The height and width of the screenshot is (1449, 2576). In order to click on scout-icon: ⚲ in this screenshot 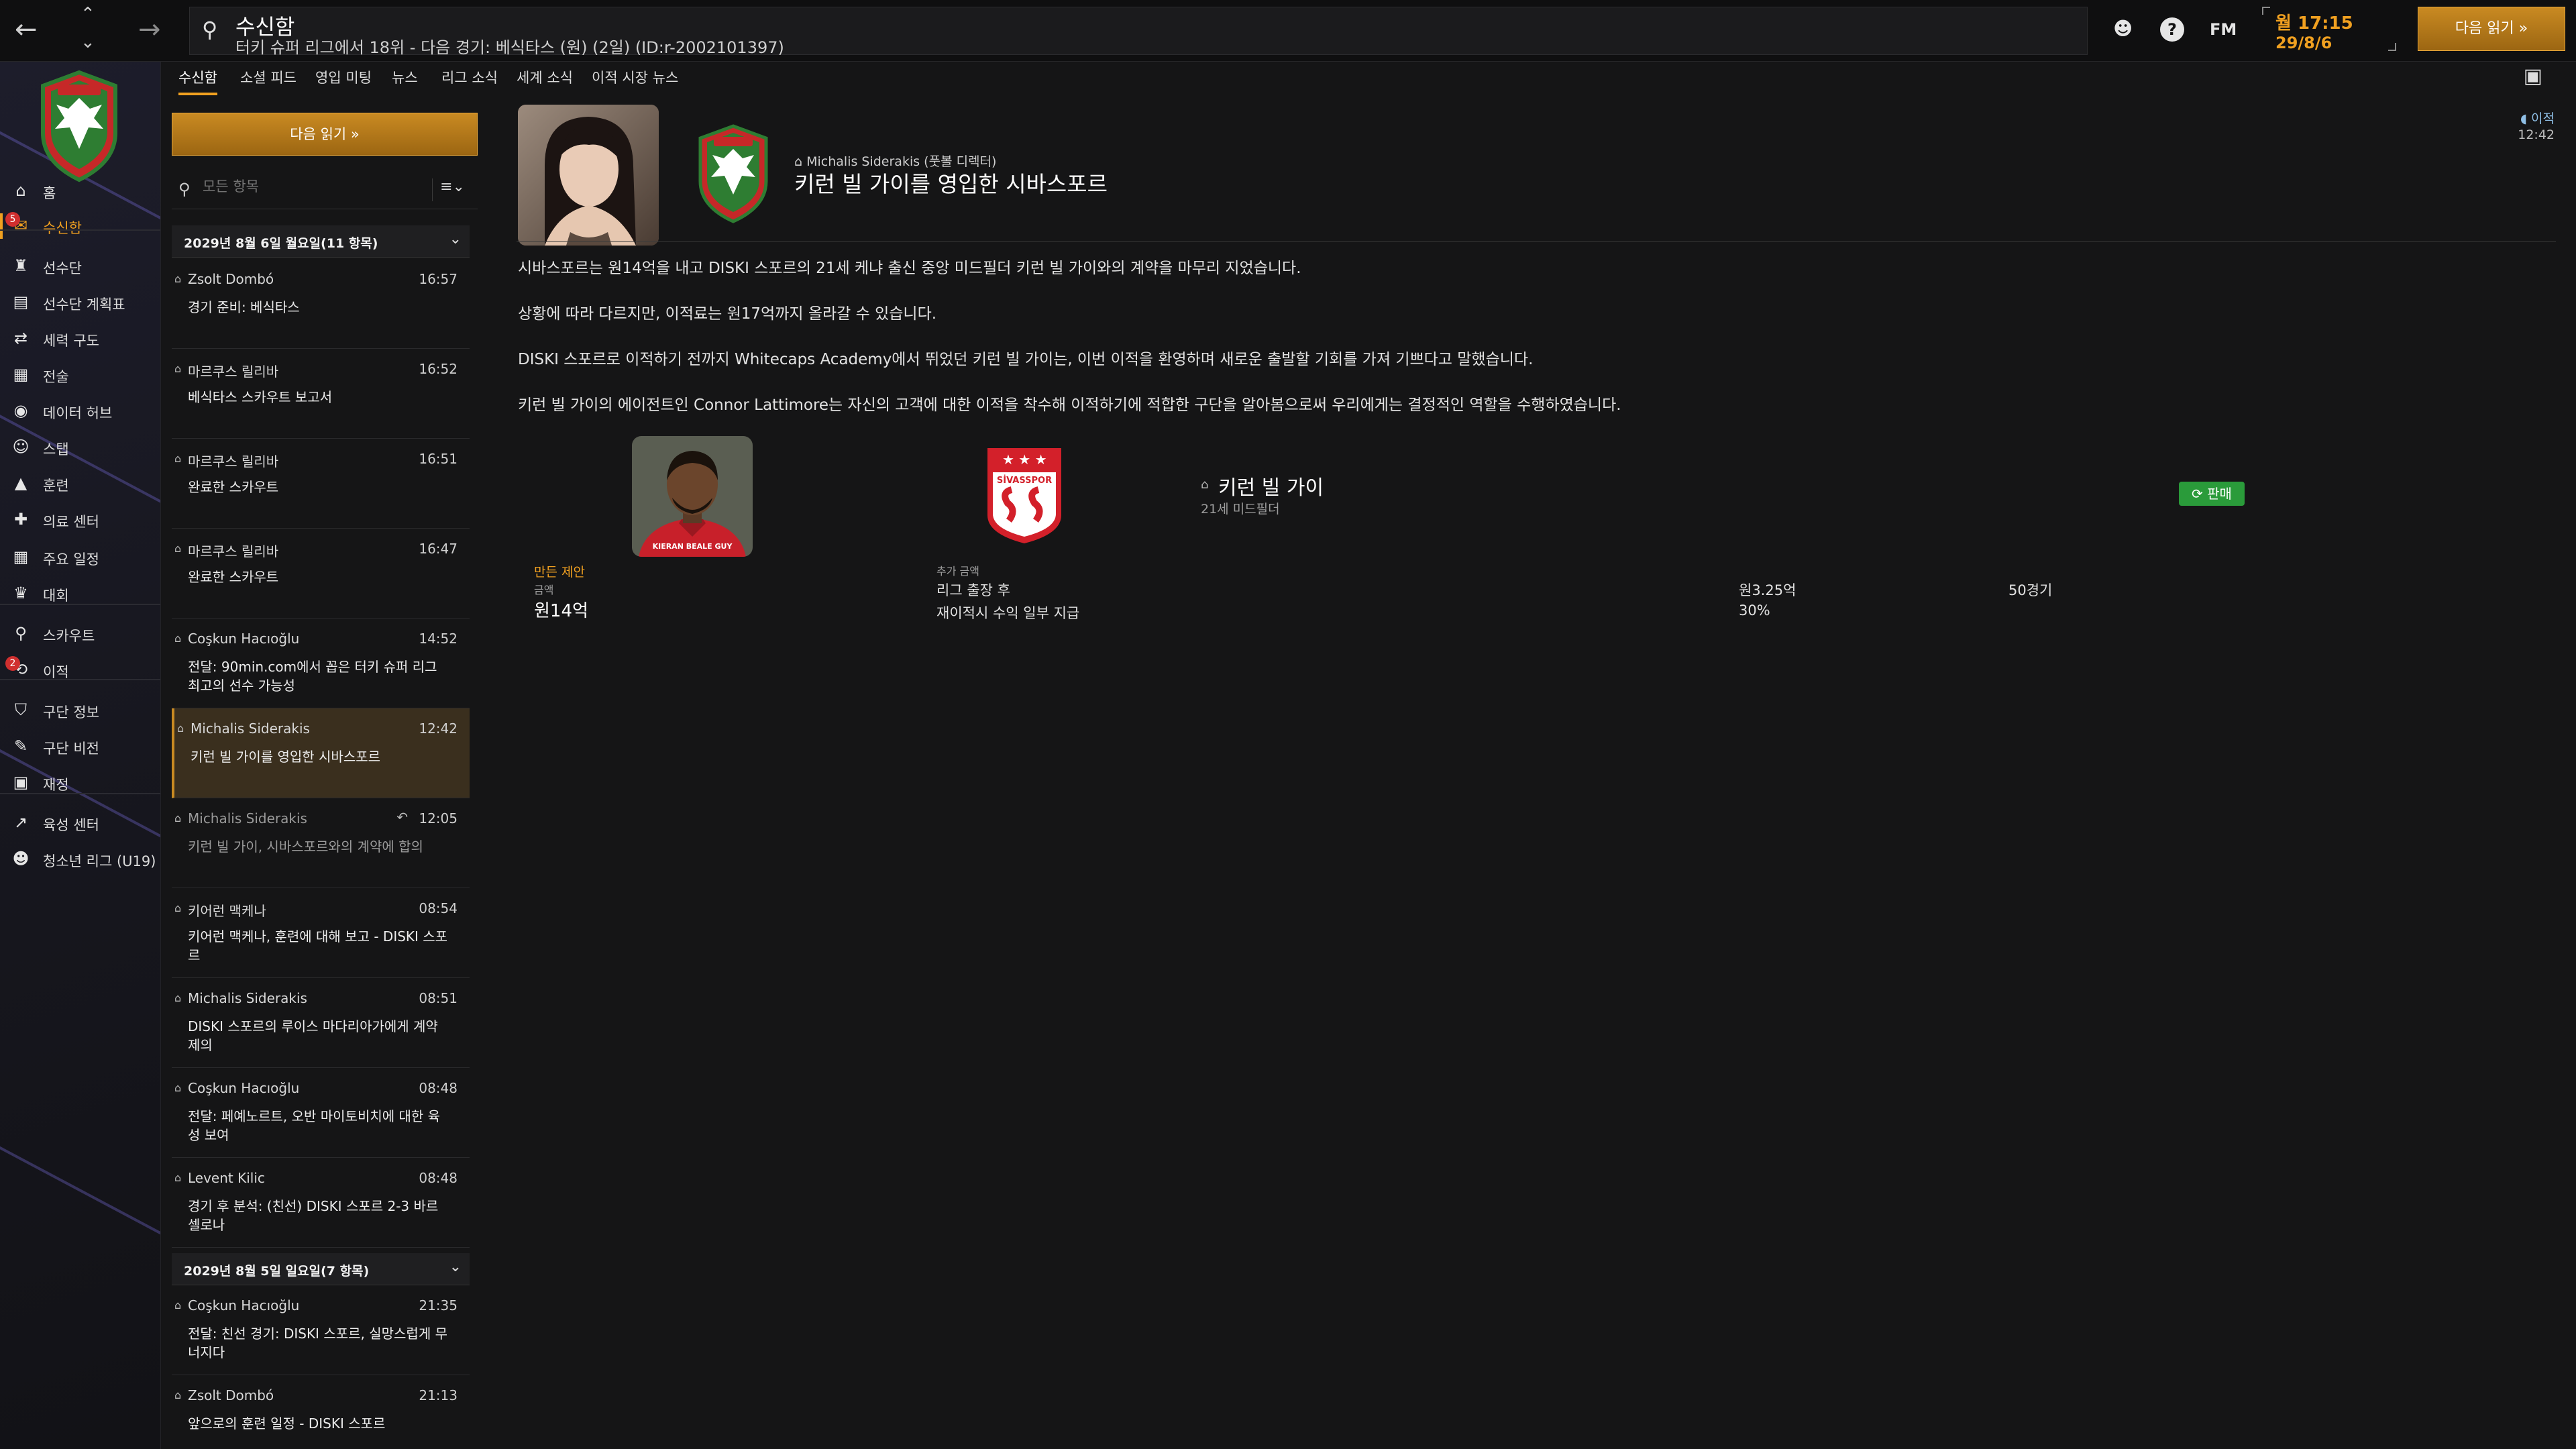, I will do `click(21, 633)`.